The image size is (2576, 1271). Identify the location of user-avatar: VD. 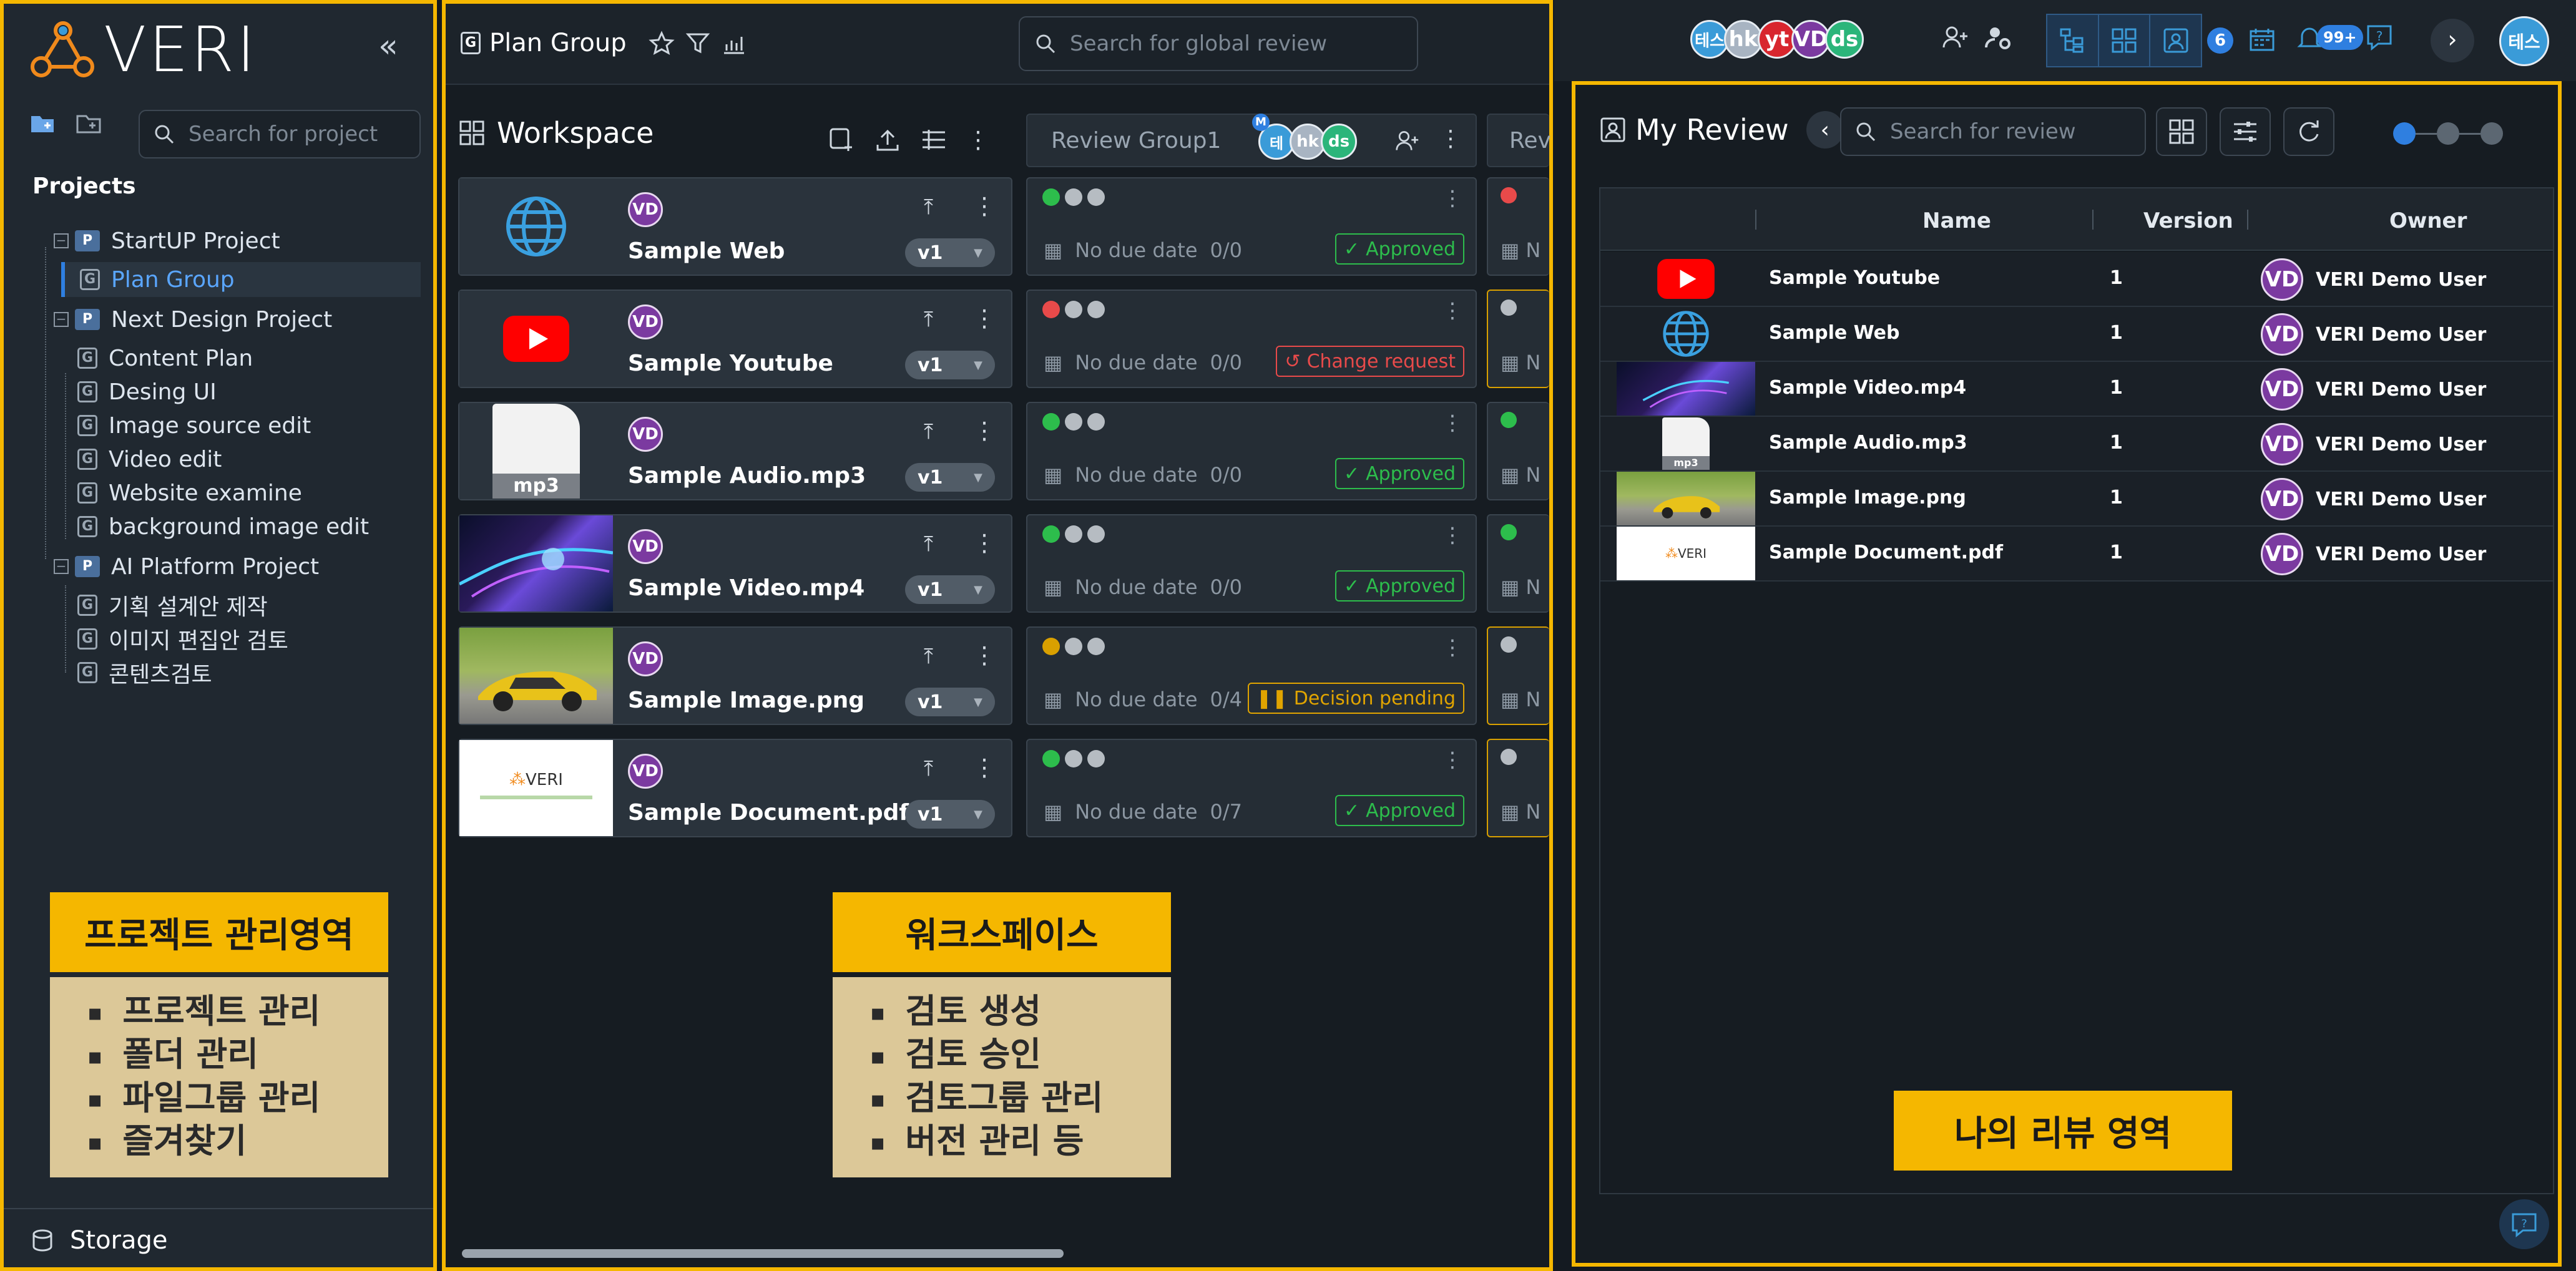
(1810, 40).